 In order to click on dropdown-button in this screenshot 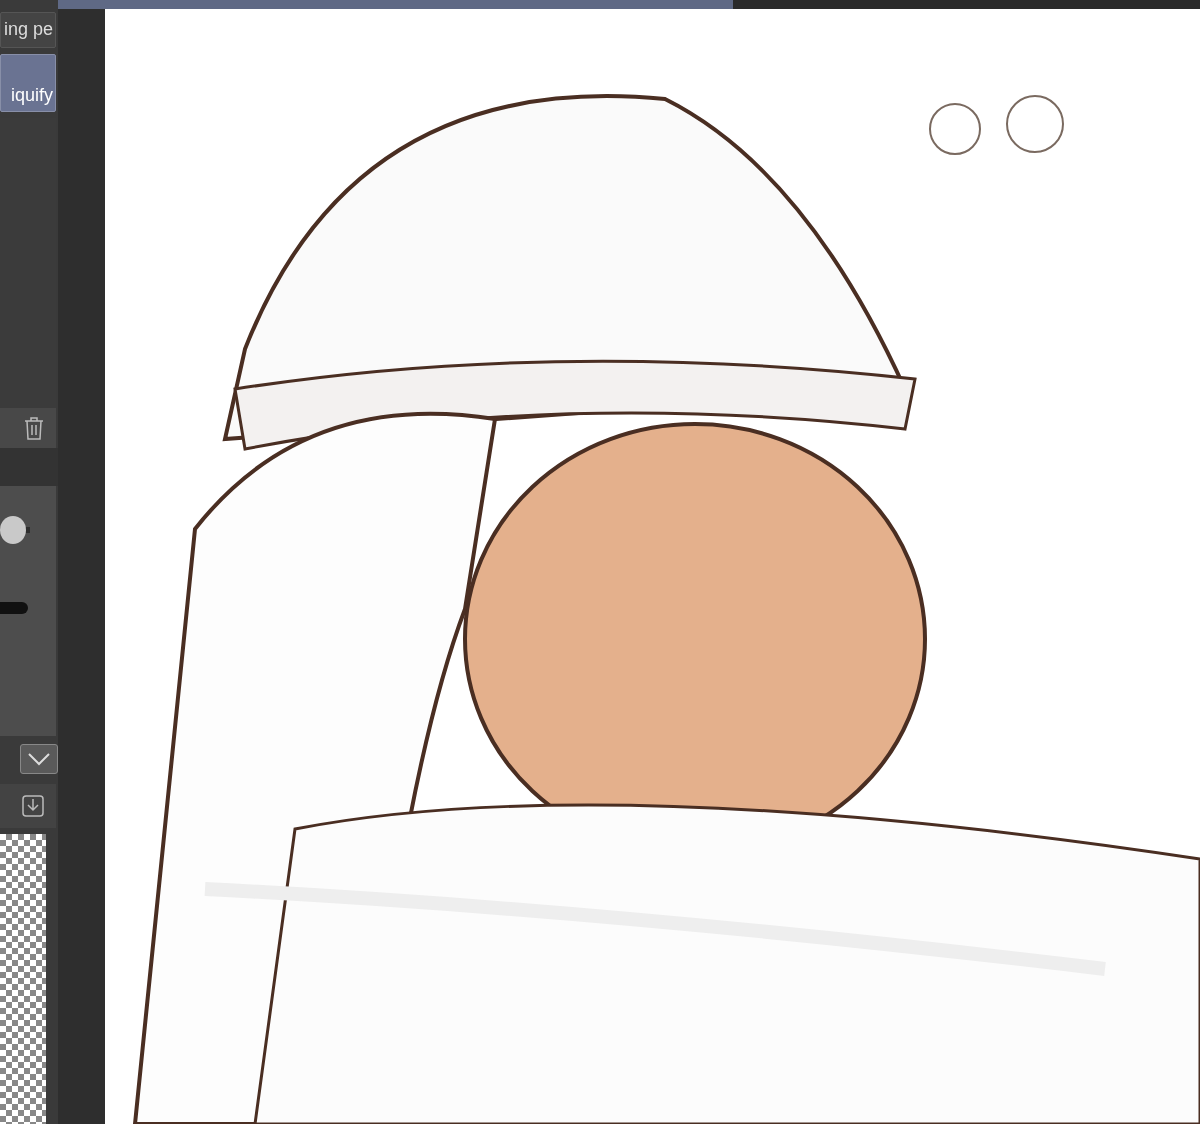, I will do `click(39, 759)`.